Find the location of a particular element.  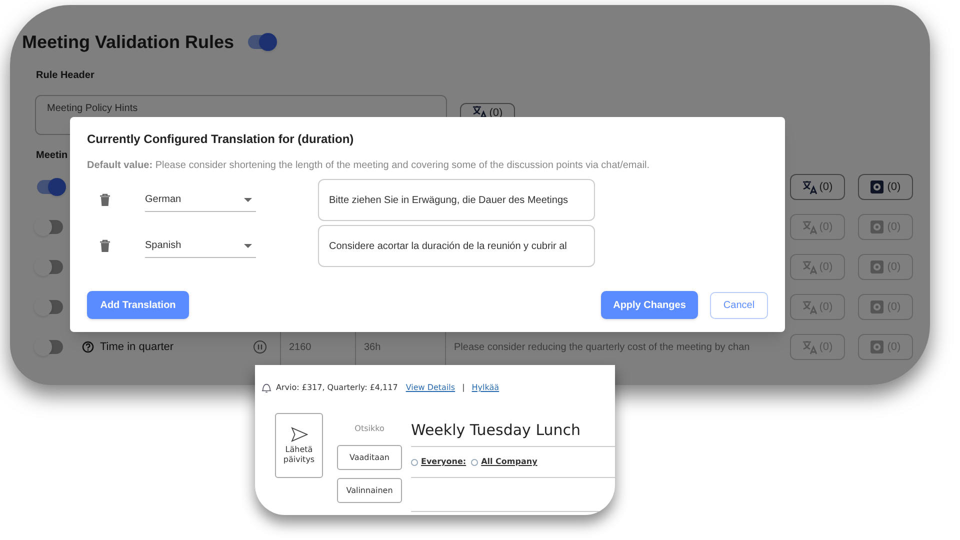

details-link: View Details is located at coordinates (431, 388).